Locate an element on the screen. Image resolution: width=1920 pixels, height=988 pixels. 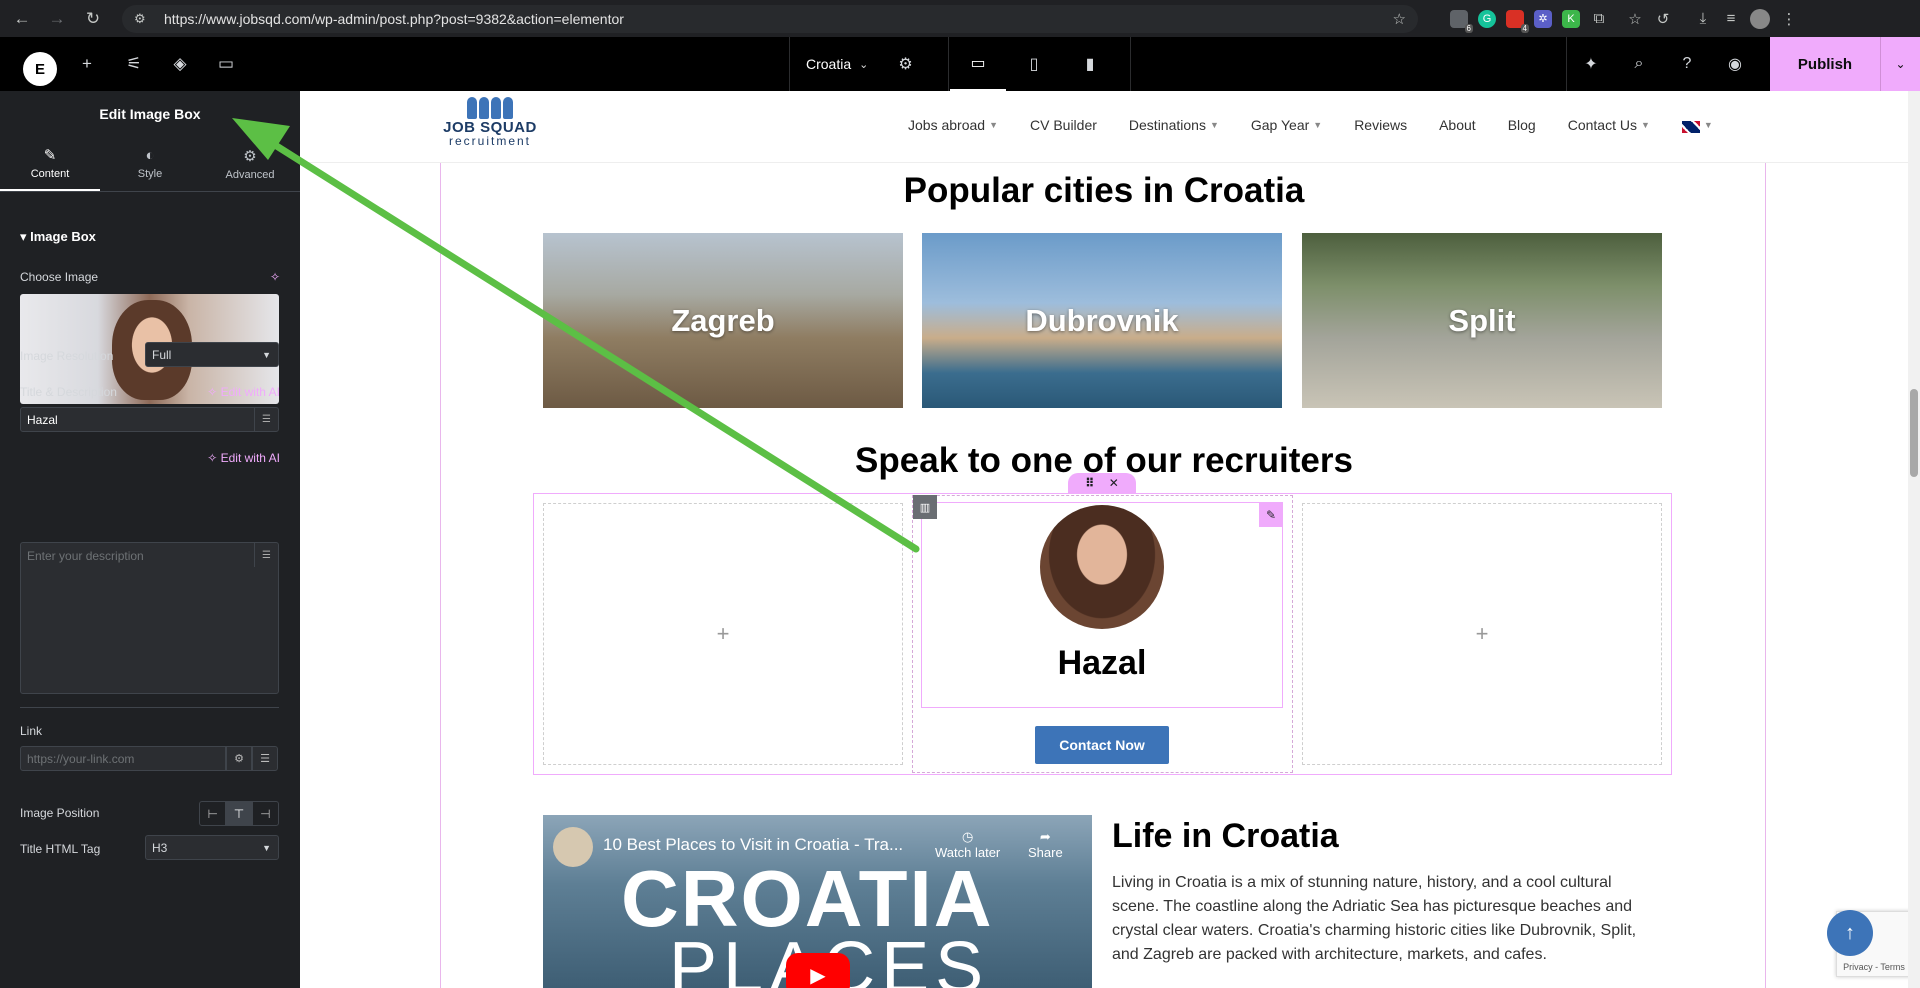
history-icon: ↺ is located at coordinates (1663, 19).